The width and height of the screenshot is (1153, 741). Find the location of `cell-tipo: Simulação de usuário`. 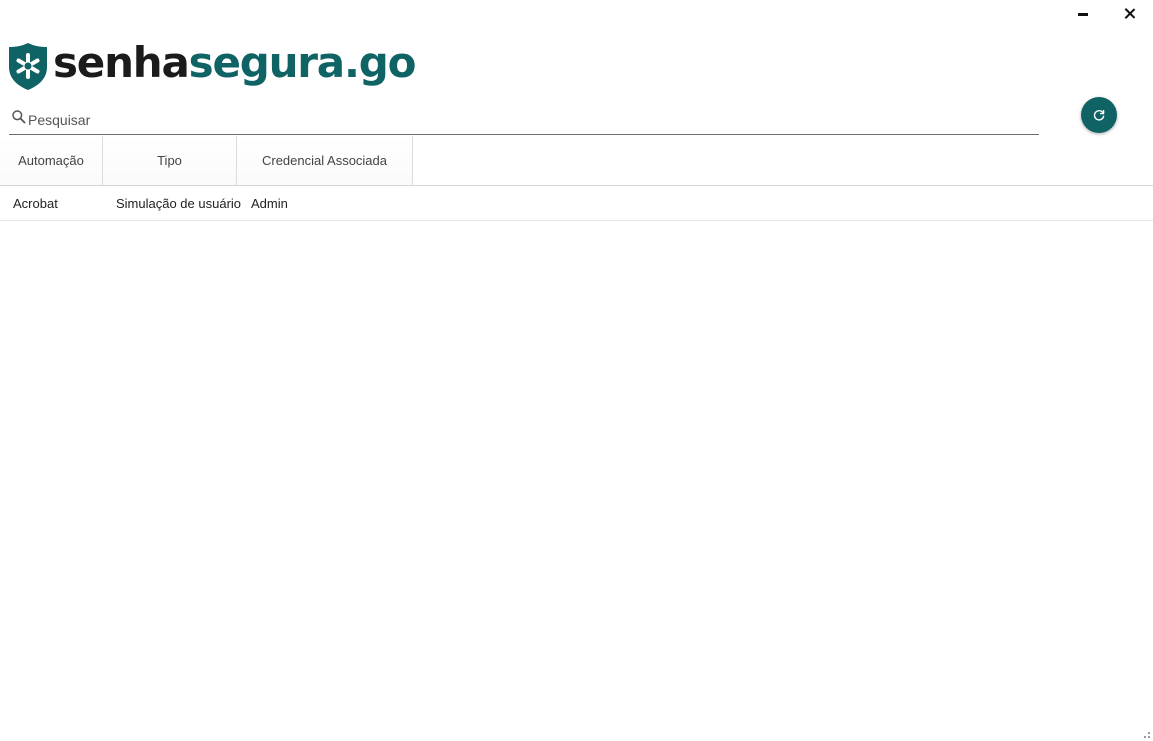

cell-tipo: Simulação de usuário is located at coordinates (179, 203).